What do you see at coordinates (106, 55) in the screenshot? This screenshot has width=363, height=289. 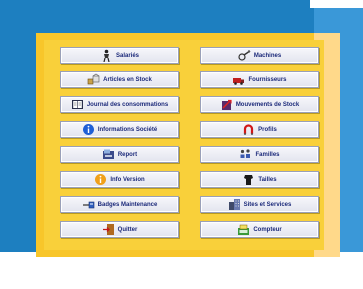 I see `worker-icon` at bounding box center [106, 55].